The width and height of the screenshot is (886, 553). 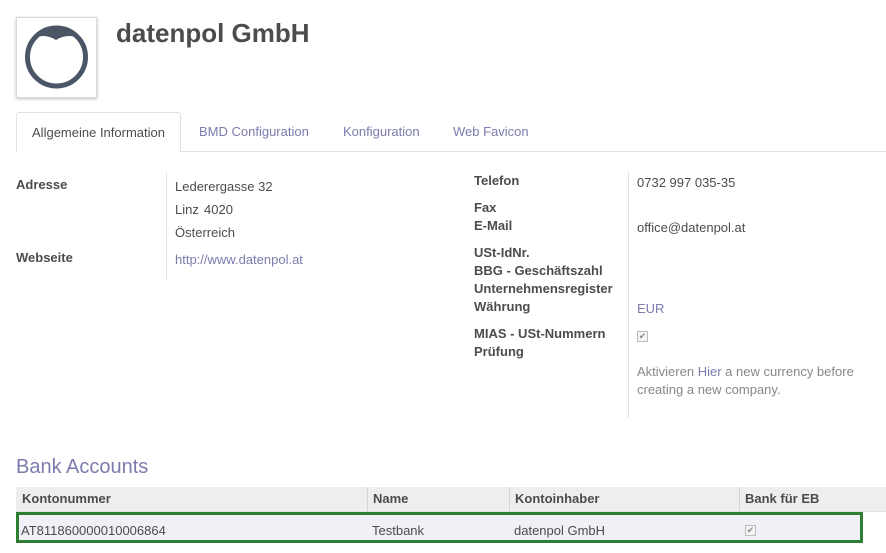 What do you see at coordinates (666, 371) in the screenshot?
I see `hint-text: Aktivieren` at bounding box center [666, 371].